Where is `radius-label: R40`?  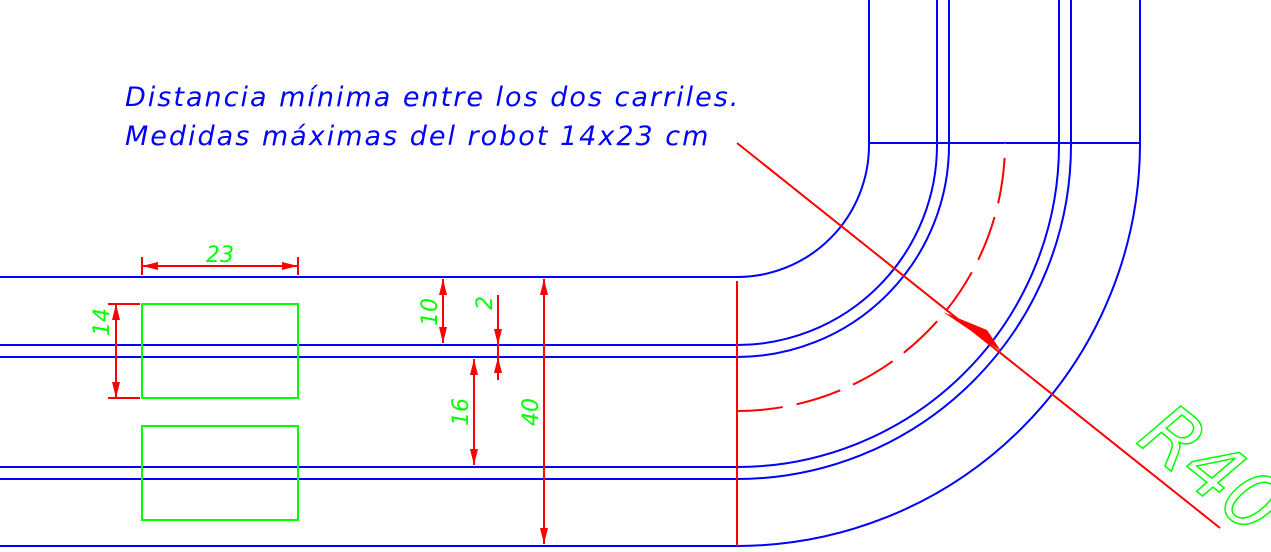
radius-label: R40 is located at coordinates (1197, 469).